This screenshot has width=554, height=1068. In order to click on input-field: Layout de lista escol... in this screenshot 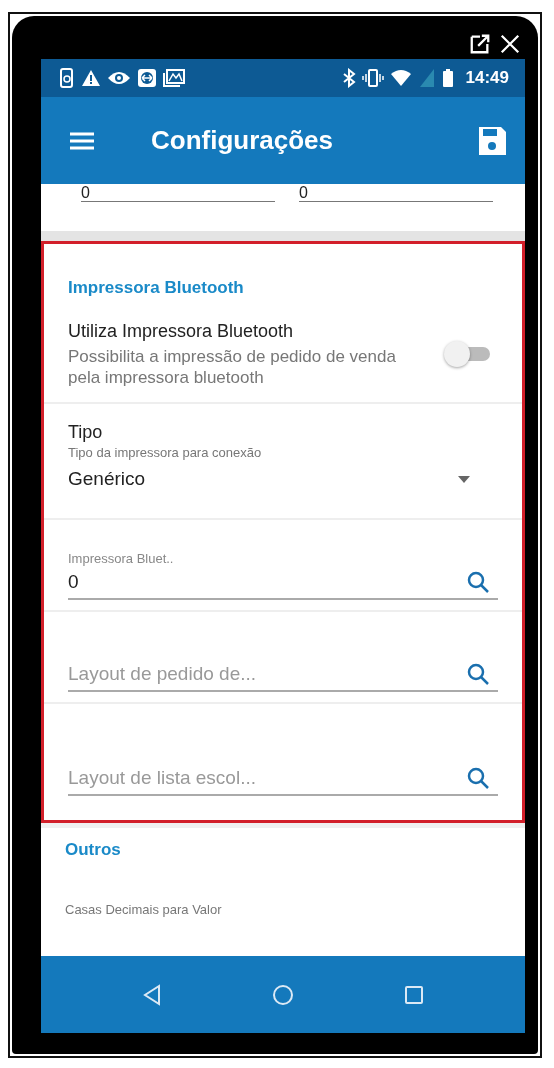, I will do `click(267, 778)`.